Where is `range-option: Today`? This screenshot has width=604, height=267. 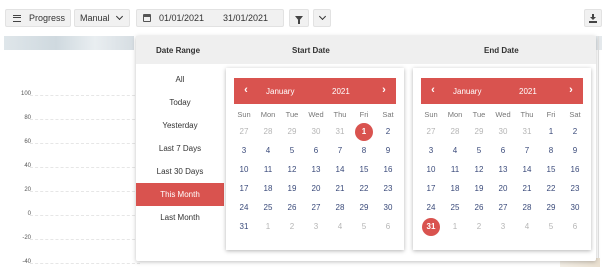
range-option: Today is located at coordinates (180, 102).